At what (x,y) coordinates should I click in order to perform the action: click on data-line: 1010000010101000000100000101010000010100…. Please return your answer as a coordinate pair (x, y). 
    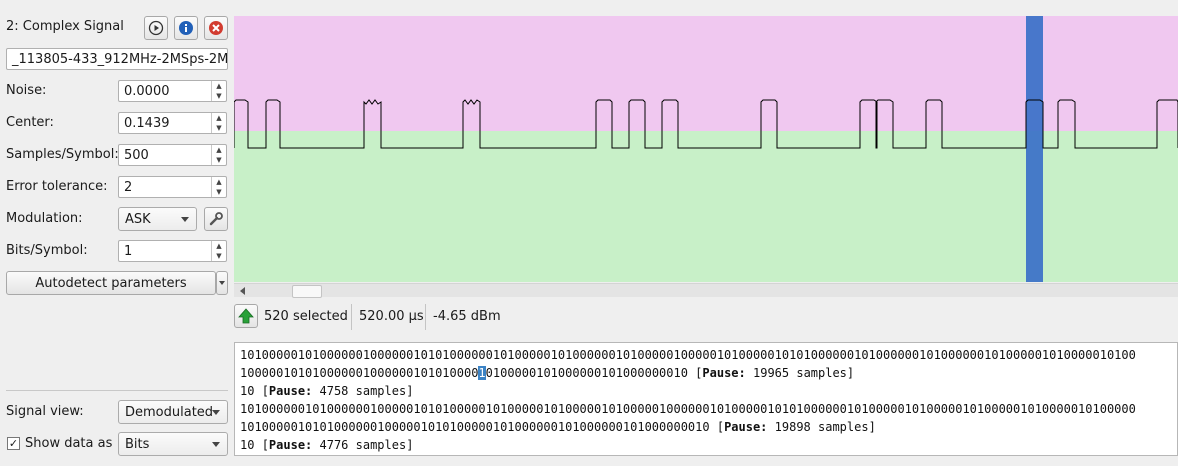
    Looking at the image, I should click on (706, 427).